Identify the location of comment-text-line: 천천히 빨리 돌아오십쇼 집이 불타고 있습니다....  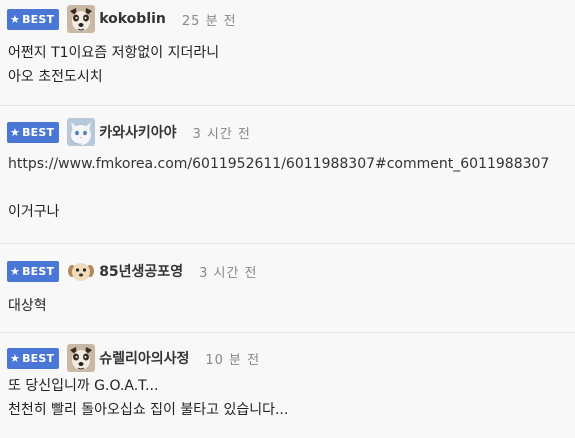
(148, 410).